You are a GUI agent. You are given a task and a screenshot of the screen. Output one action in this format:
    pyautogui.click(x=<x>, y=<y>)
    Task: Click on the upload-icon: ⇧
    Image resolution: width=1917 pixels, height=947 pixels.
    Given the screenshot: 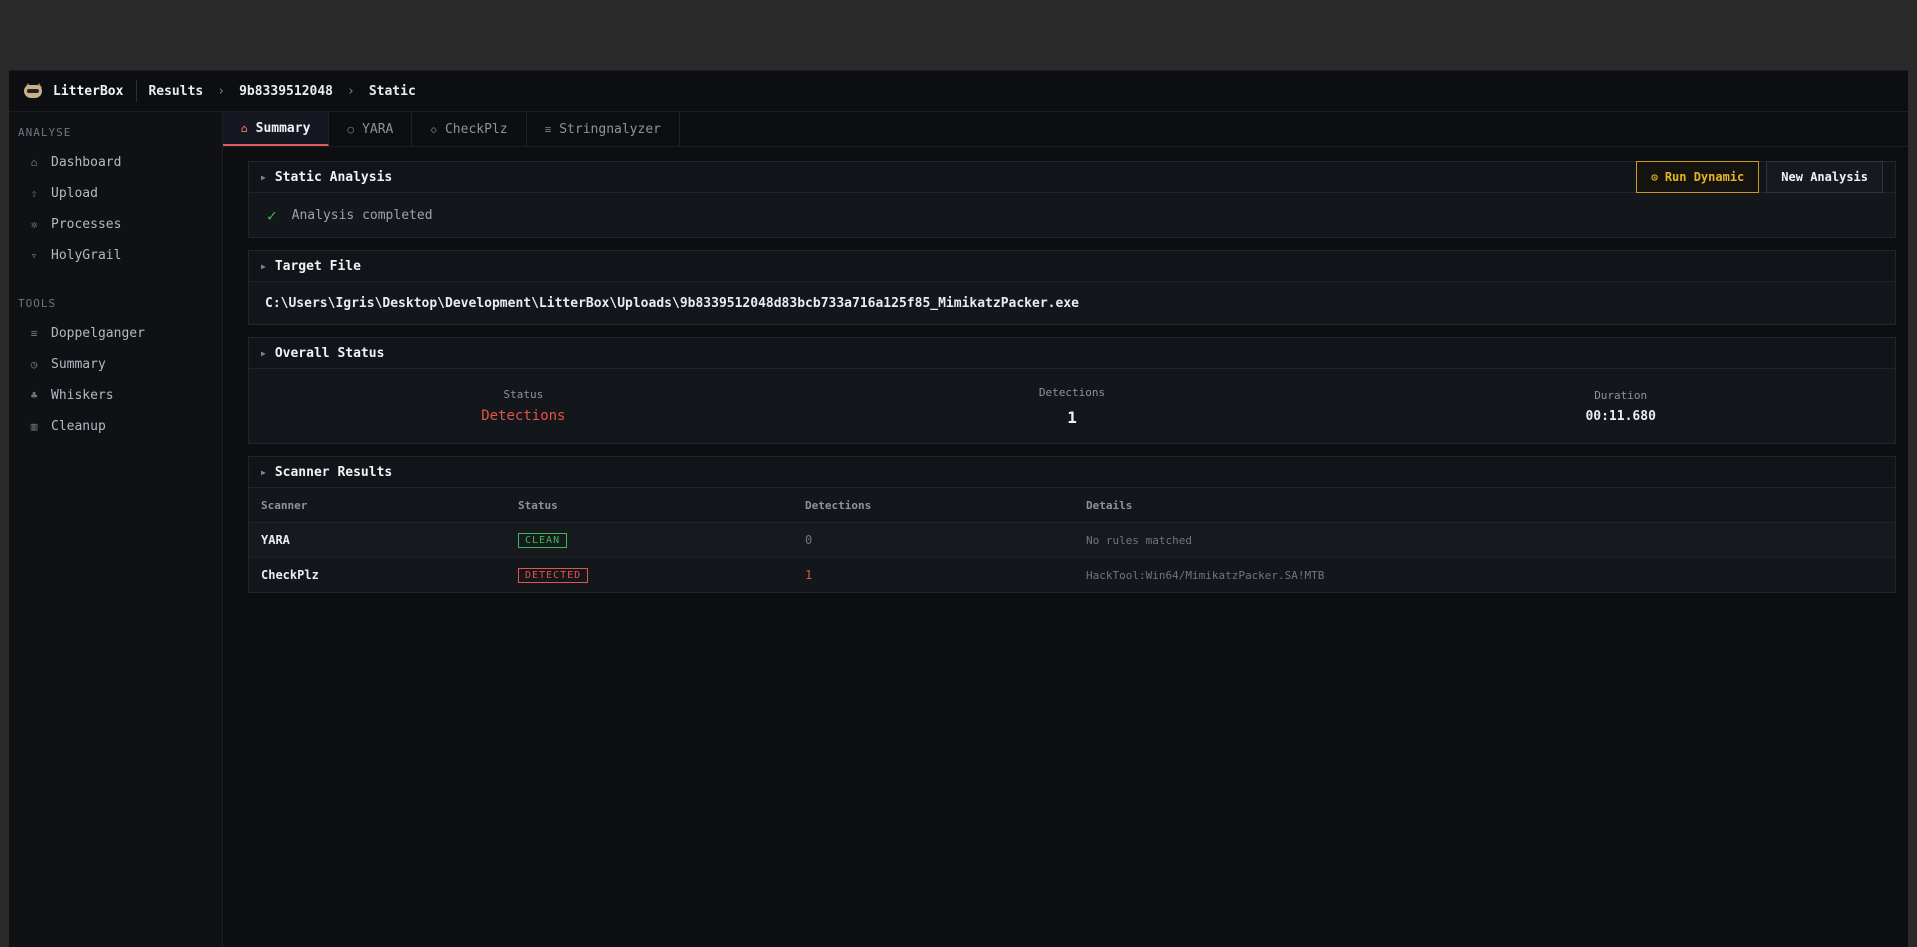 What is the action you would take?
    pyautogui.click(x=34, y=193)
    